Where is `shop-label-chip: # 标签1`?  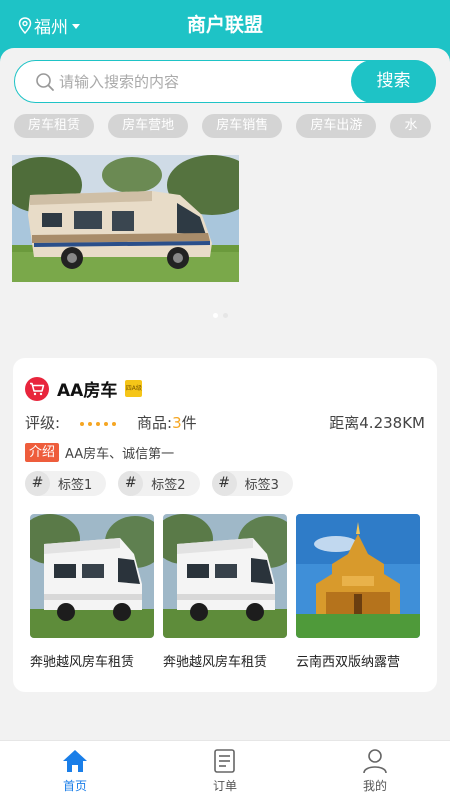 shop-label-chip: # 标签1 is located at coordinates (66, 483).